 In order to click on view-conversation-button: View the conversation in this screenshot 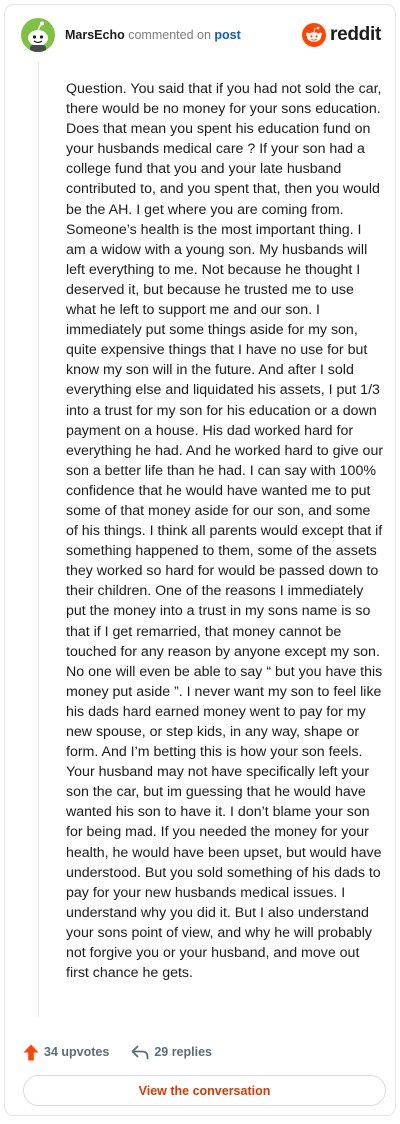, I will do `click(204, 1090)`.